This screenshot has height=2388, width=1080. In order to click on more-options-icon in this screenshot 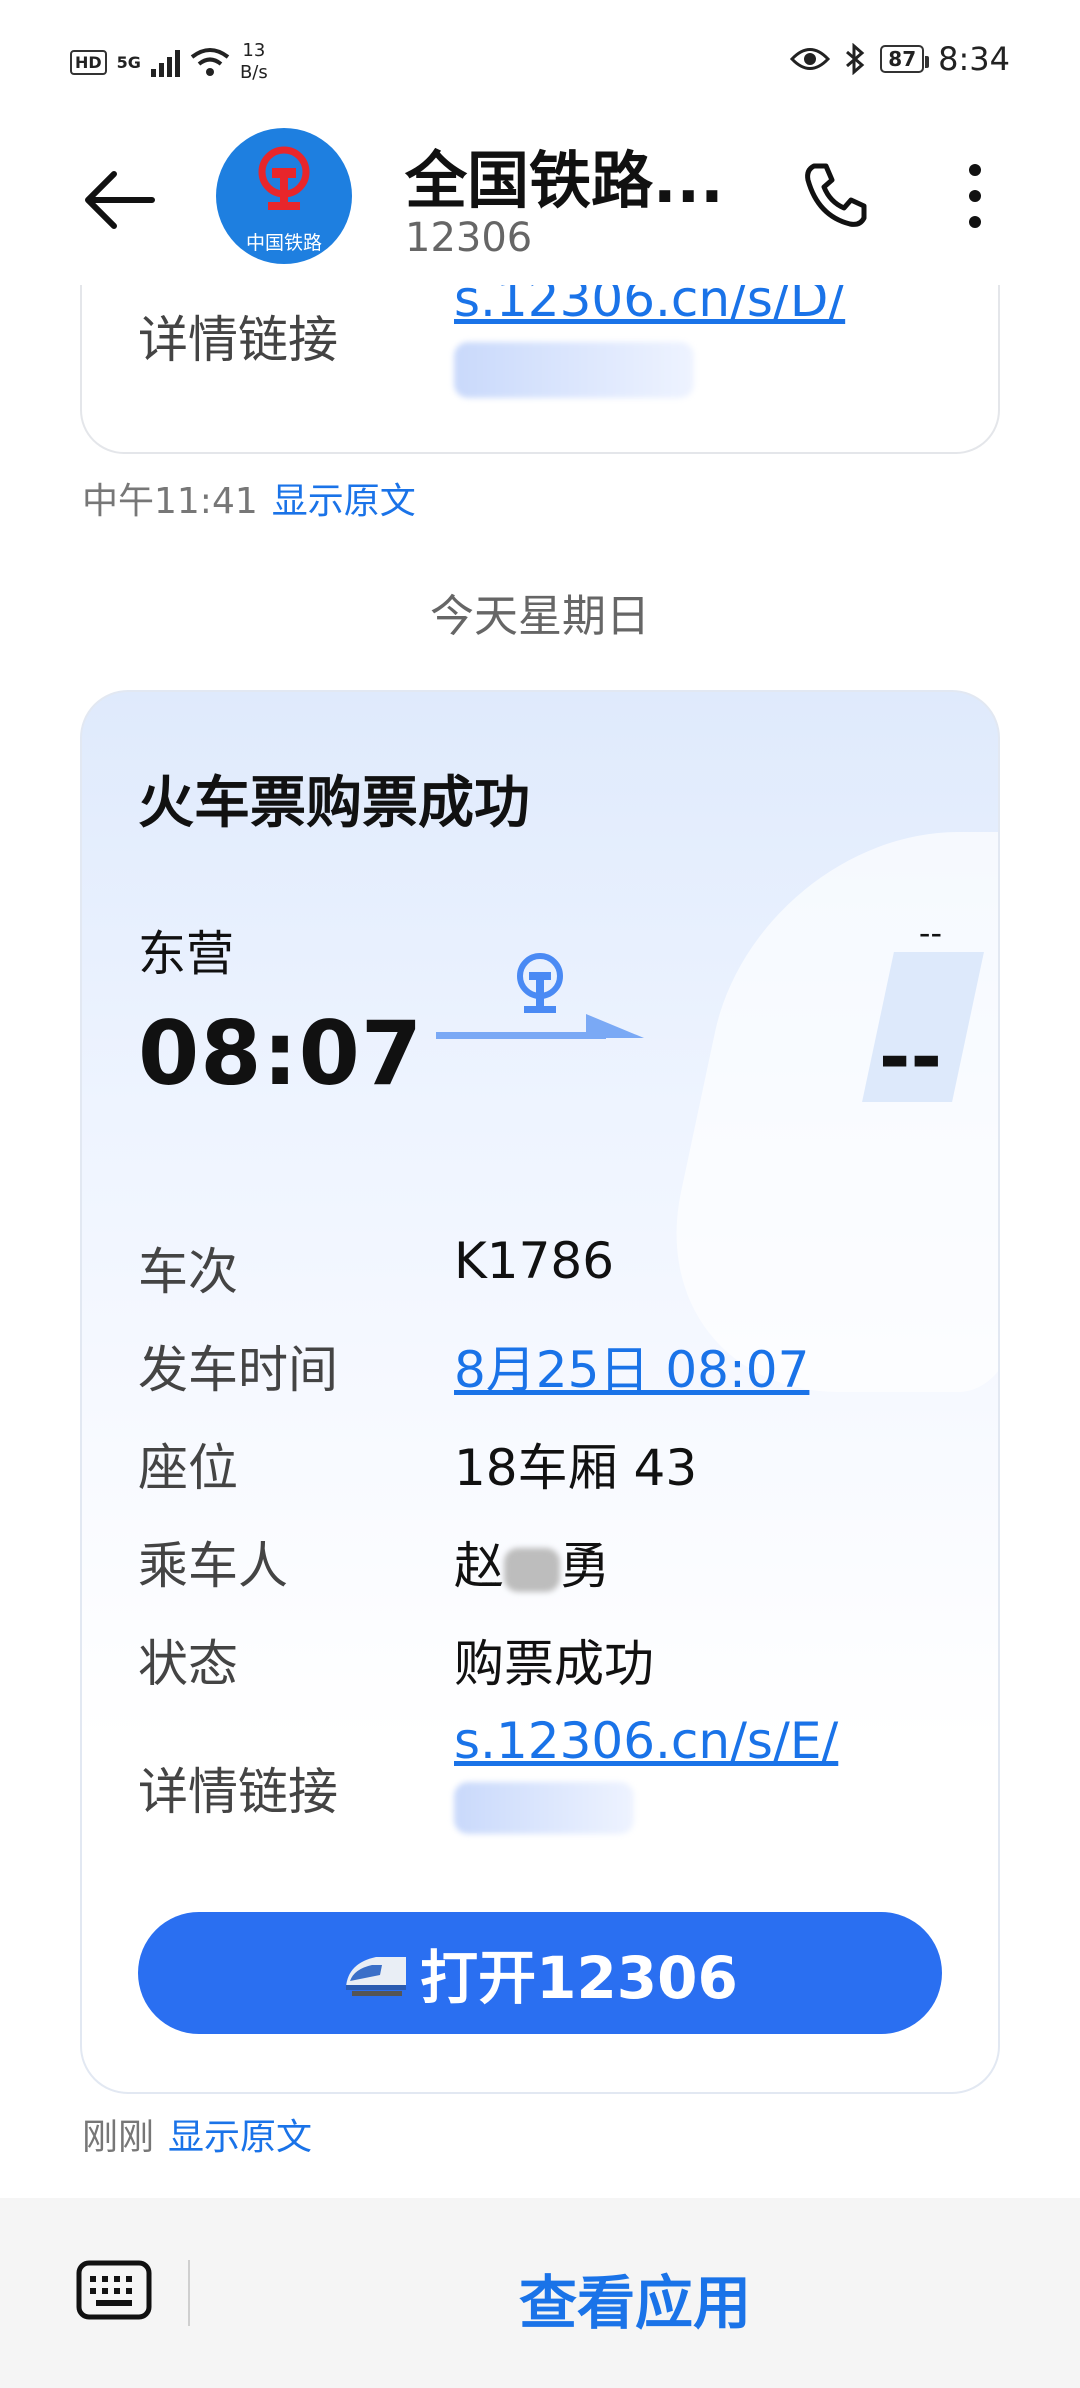, I will do `click(975, 198)`.